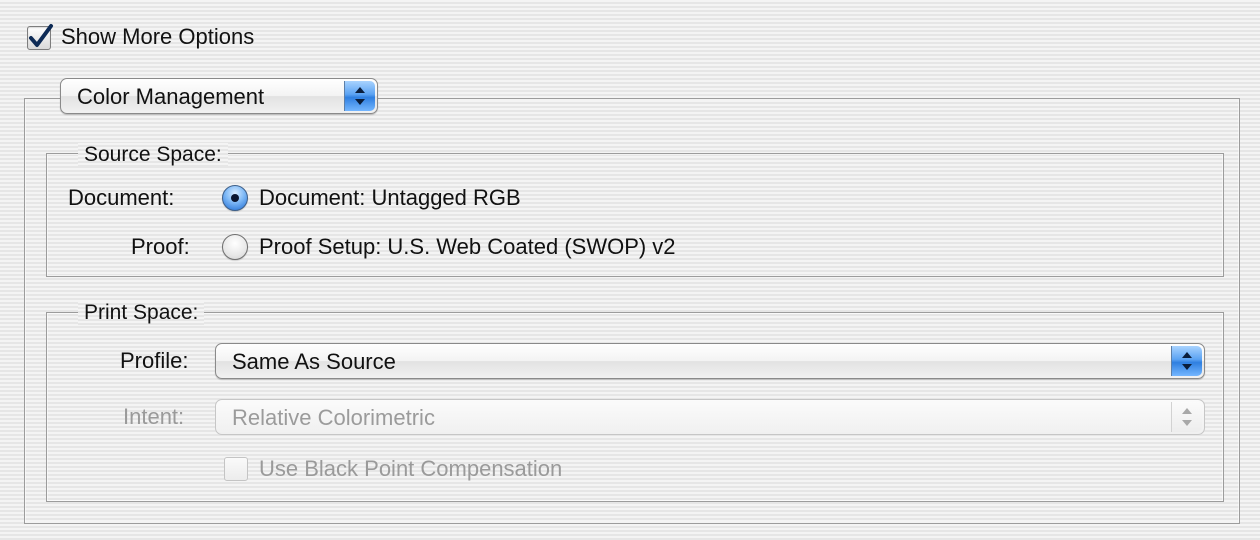 The height and width of the screenshot is (540, 1260). What do you see at coordinates (710, 417) in the screenshot?
I see `intent-popup: Relative Colorimetric` at bounding box center [710, 417].